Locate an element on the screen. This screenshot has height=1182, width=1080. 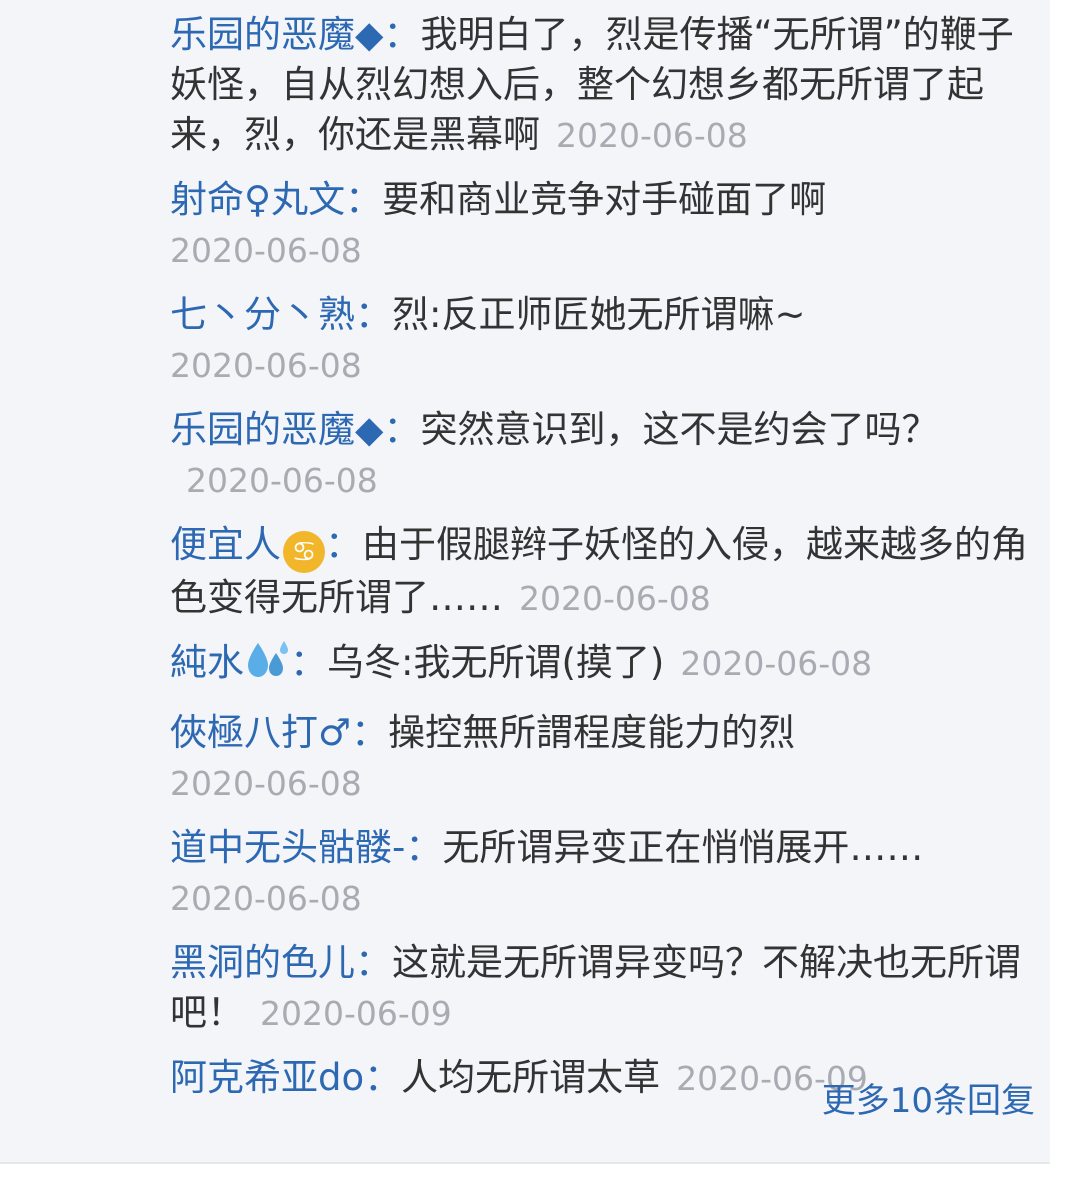
reply-username: 便宜人 is located at coordinates (225, 544).